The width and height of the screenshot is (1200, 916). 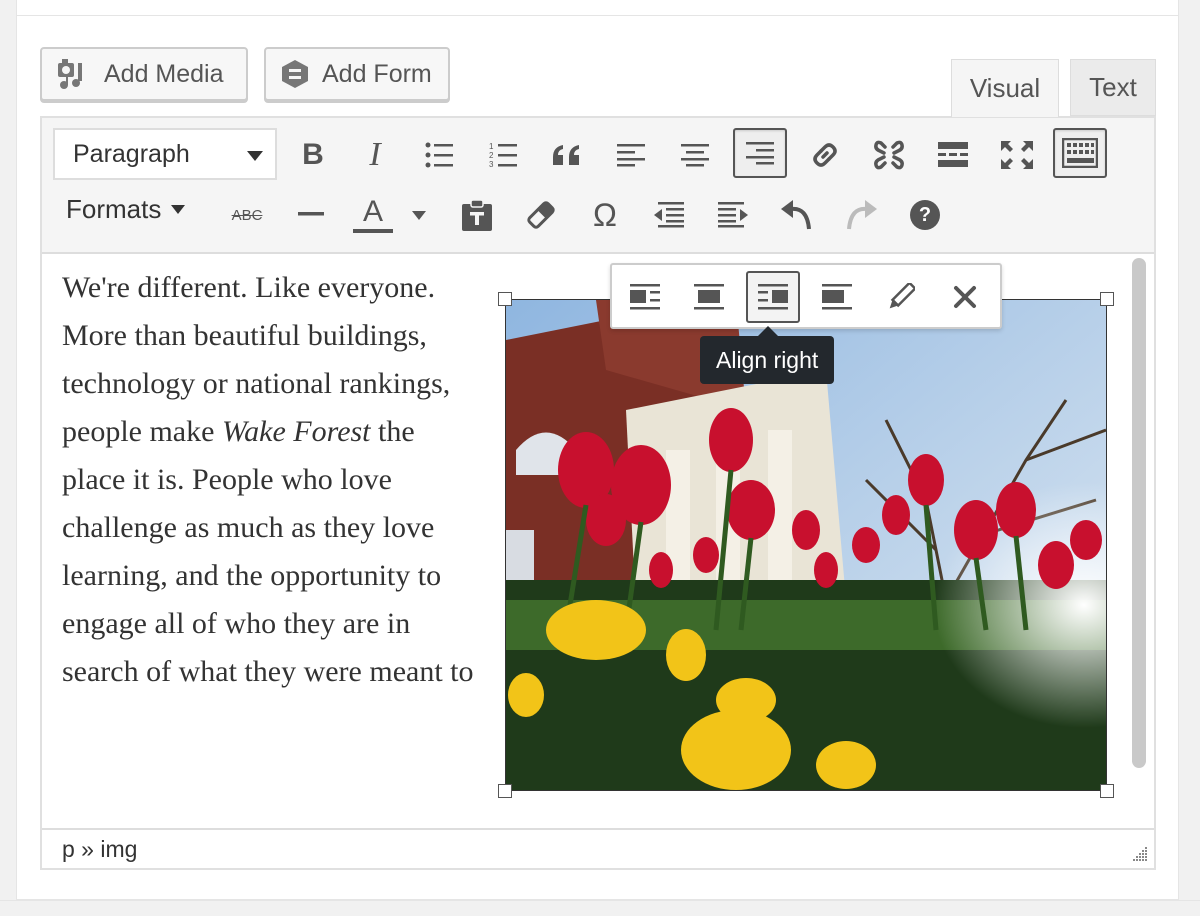 I want to click on increase-indent-icon, so click(x=733, y=215).